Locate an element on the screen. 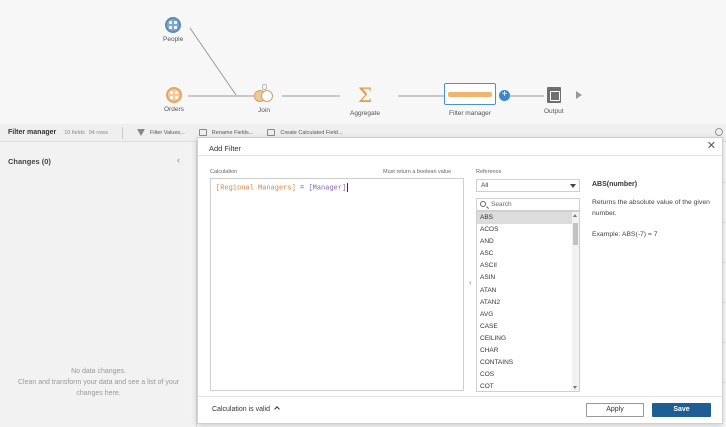  expr-operator: = is located at coordinates (302, 188).